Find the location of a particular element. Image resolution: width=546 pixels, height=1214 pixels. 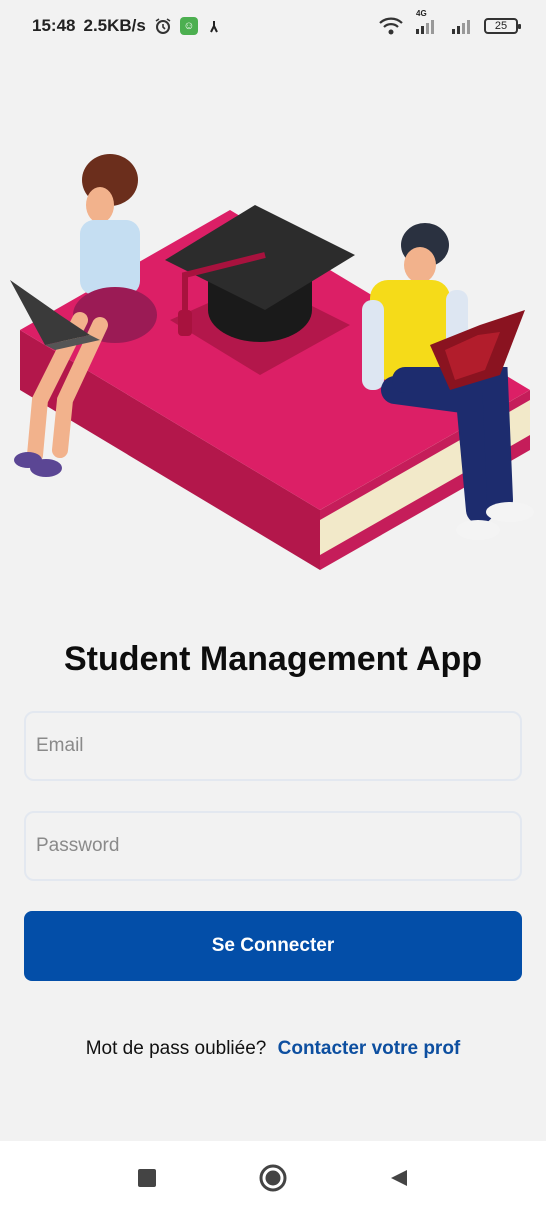

signal-icon is located at coordinates (462, 26).